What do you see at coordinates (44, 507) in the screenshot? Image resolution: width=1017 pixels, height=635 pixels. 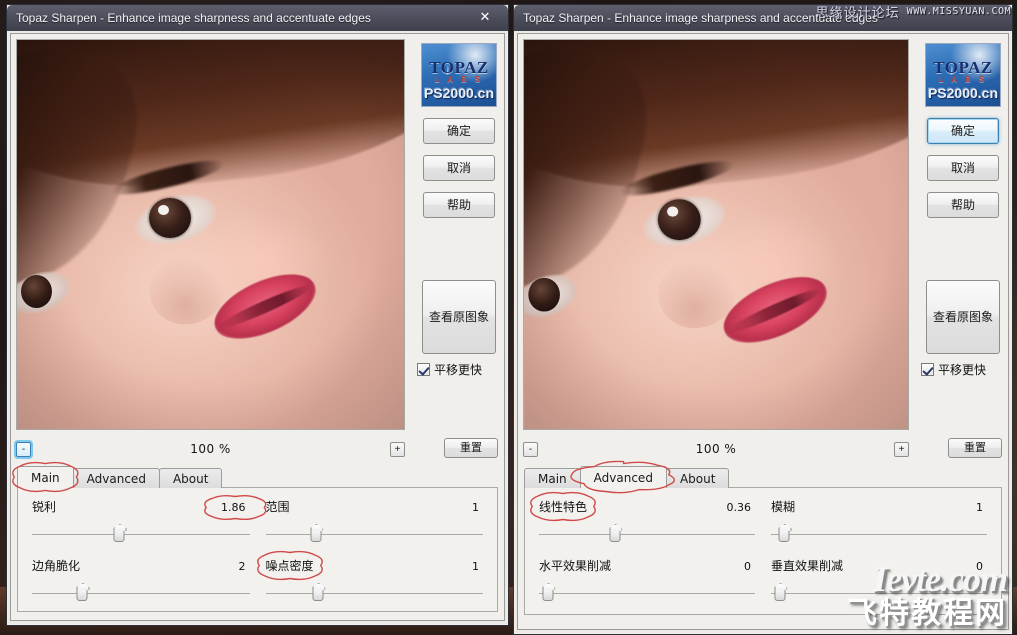 I see `control-label: 锐利` at bounding box center [44, 507].